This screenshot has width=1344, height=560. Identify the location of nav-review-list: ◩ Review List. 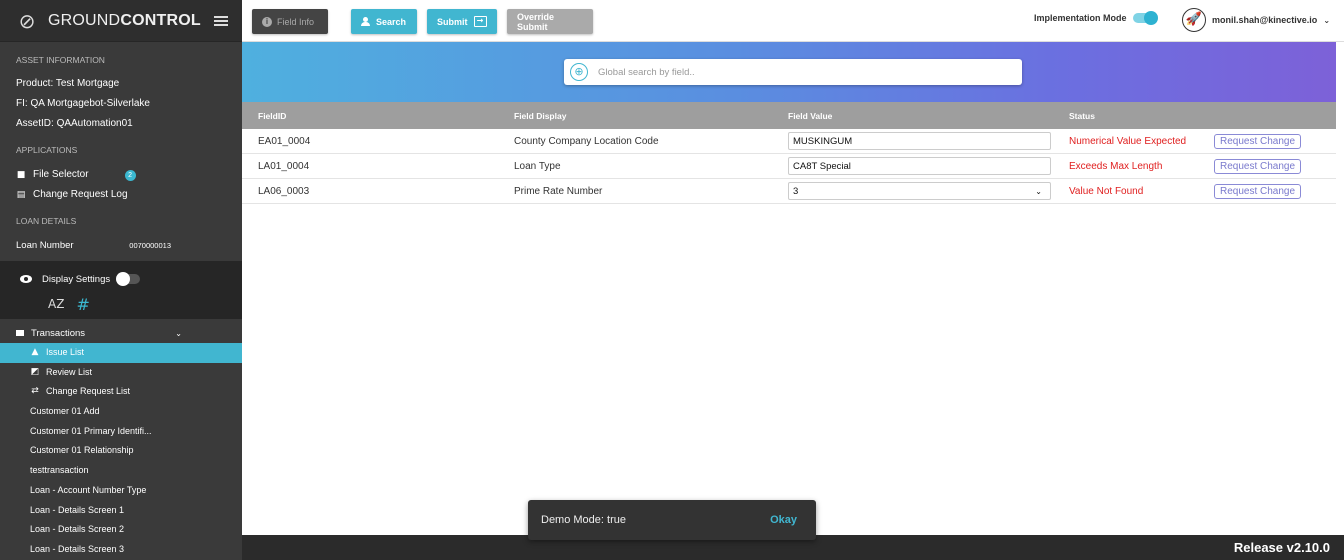
(121, 373).